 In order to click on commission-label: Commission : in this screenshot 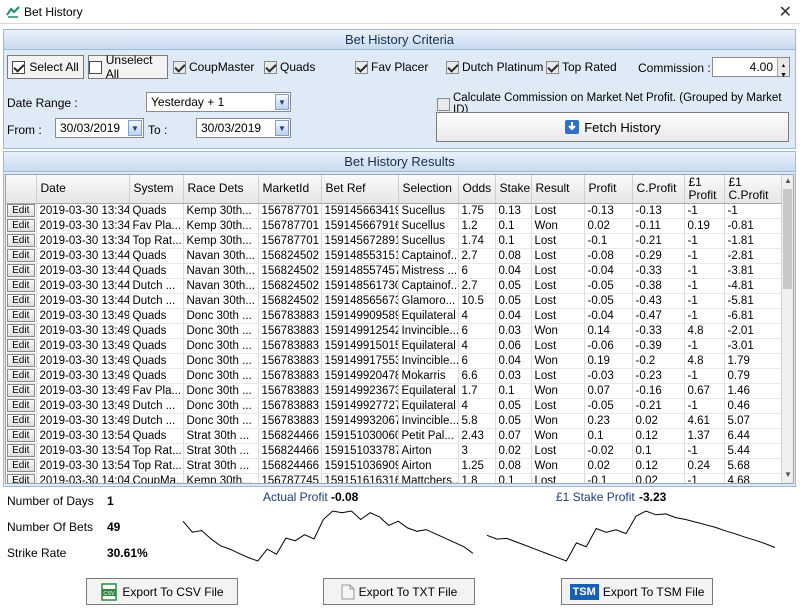, I will do `click(674, 68)`.